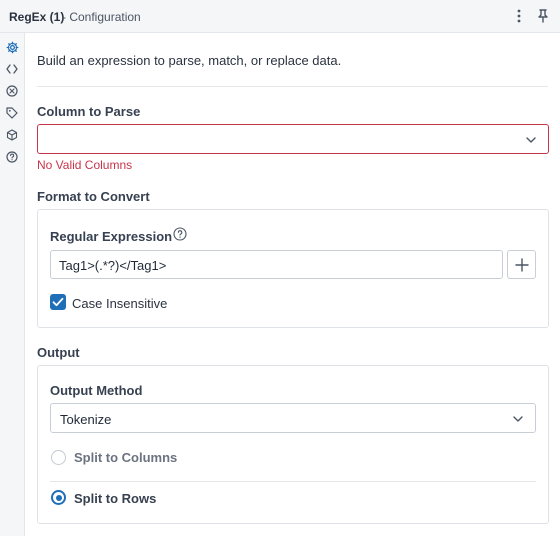  I want to click on output-method-value: Tokenize, so click(86, 419).